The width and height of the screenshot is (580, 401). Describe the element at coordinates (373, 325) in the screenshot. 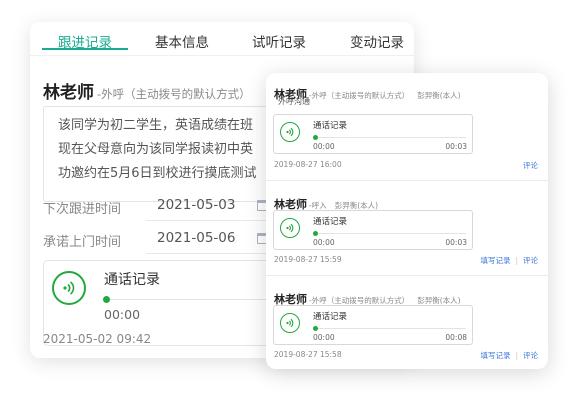

I see `call-recording-player: 通话记录 00:00 00:08` at that location.